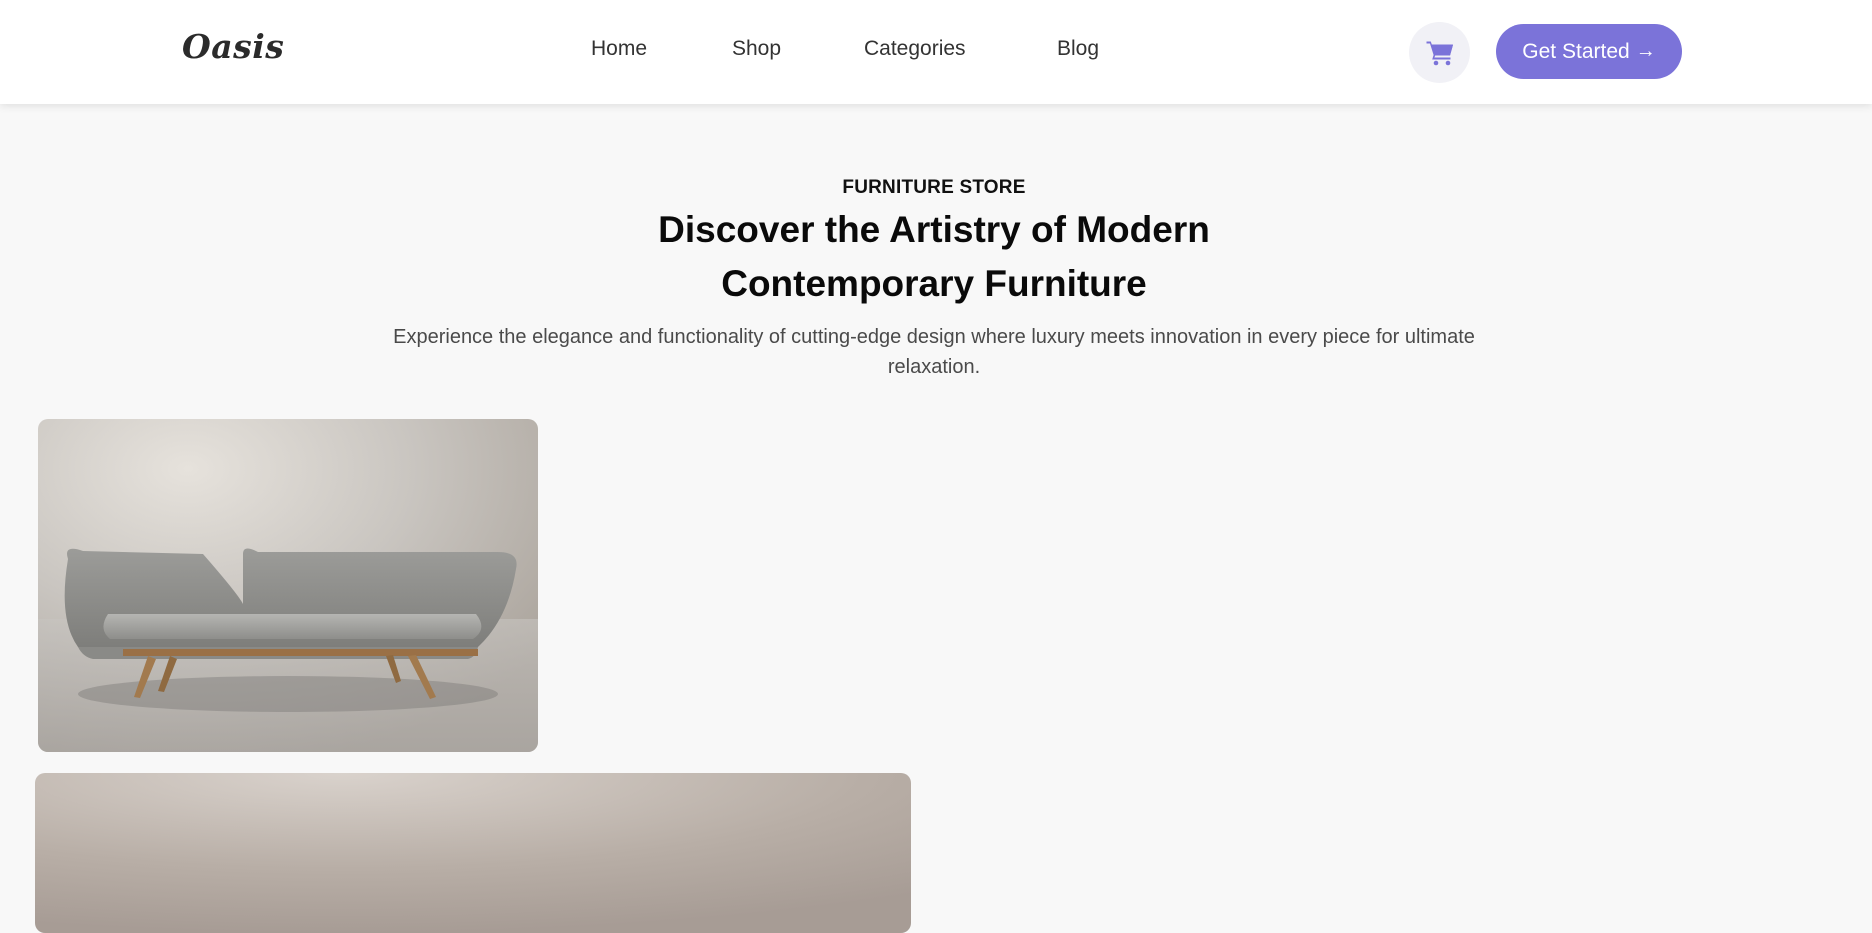 The height and width of the screenshot is (933, 1872). I want to click on nav-link-blog: Blog, so click(1078, 49).